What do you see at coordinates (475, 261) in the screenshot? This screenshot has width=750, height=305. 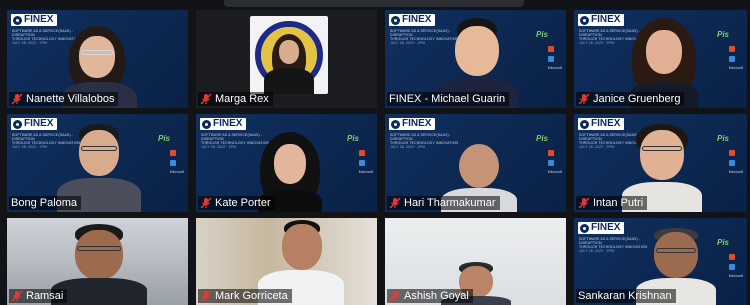 I see `video-tile: Ashish Goyal` at bounding box center [475, 261].